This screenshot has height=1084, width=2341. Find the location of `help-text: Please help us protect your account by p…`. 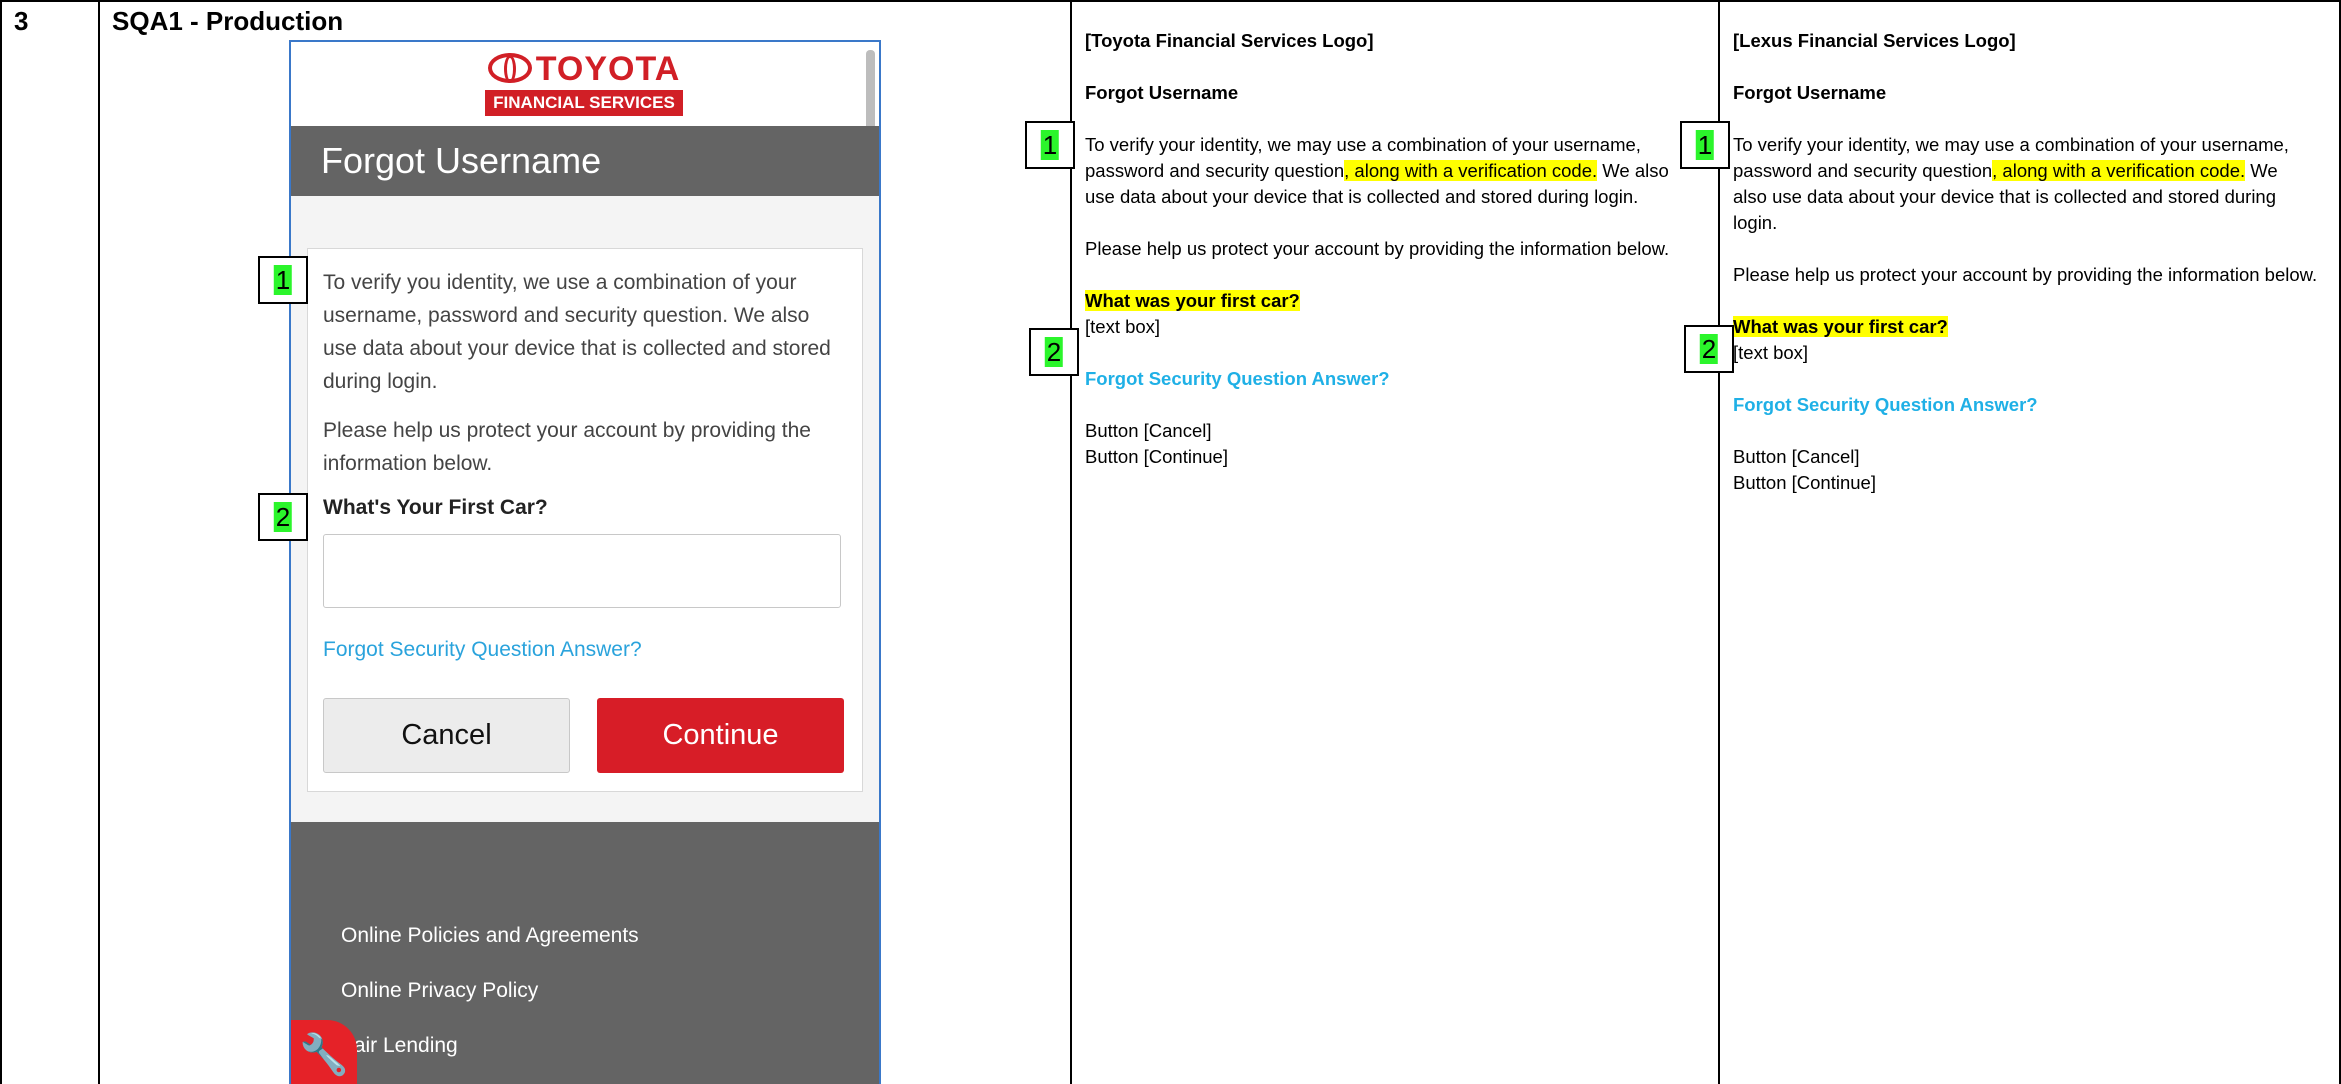

help-text: Please help us protect your account by p… is located at coordinates (567, 447).